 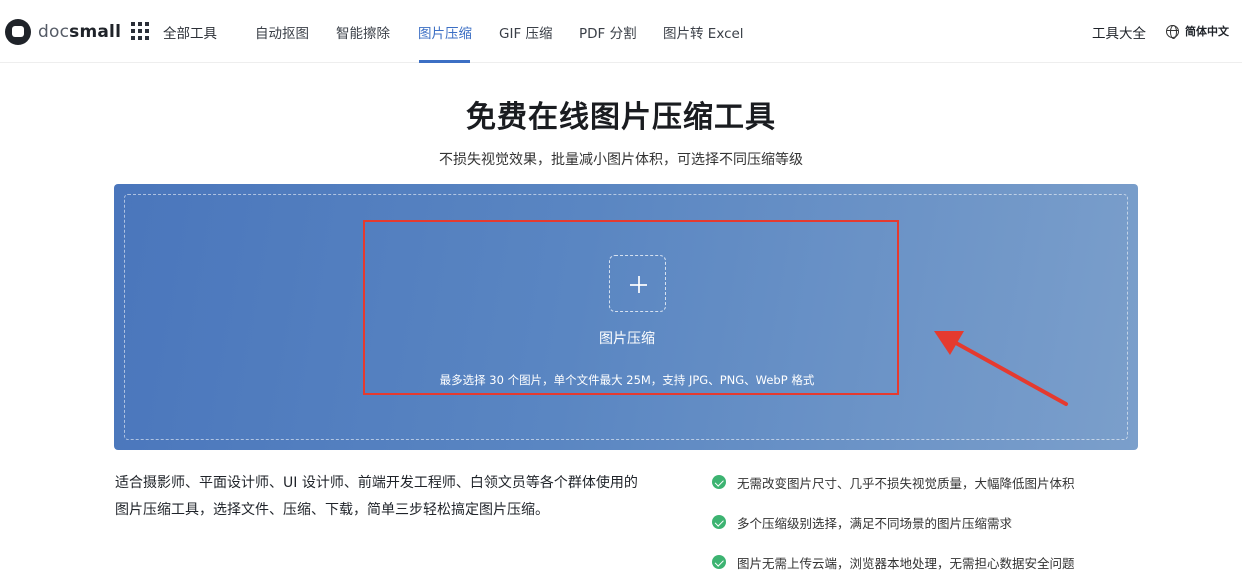 What do you see at coordinates (621, 160) in the screenshot?
I see `page-subtitle: 不损失视觉效果，批量减小图片体积，可选择不同压缩等级` at bounding box center [621, 160].